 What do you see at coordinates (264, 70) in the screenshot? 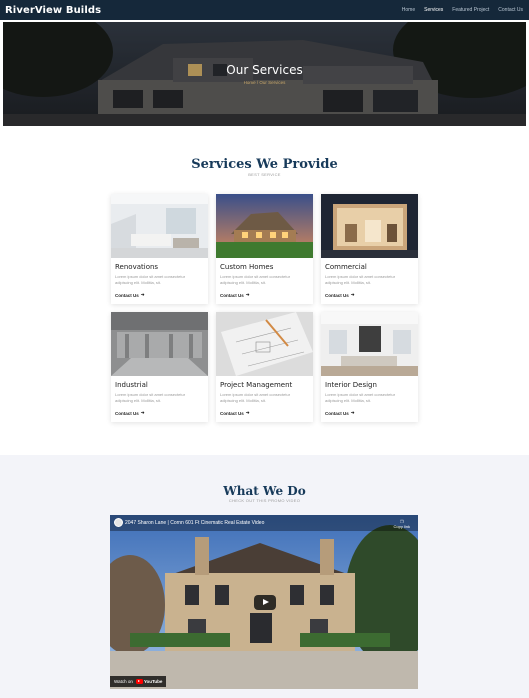
I see `hero-title: Our Services` at bounding box center [264, 70].